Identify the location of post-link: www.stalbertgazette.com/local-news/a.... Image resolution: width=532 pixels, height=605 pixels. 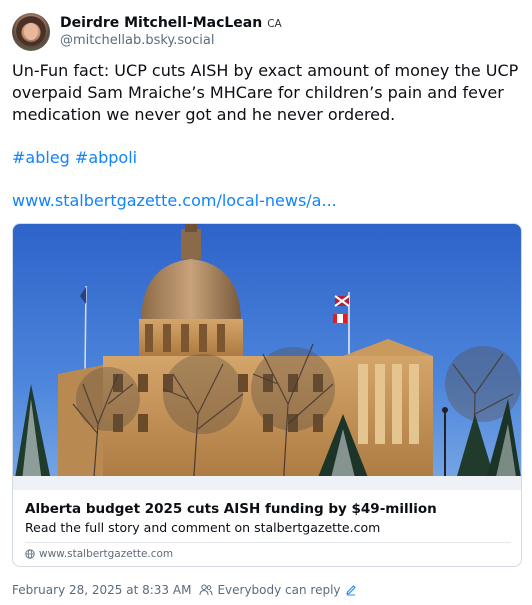
(174, 201).